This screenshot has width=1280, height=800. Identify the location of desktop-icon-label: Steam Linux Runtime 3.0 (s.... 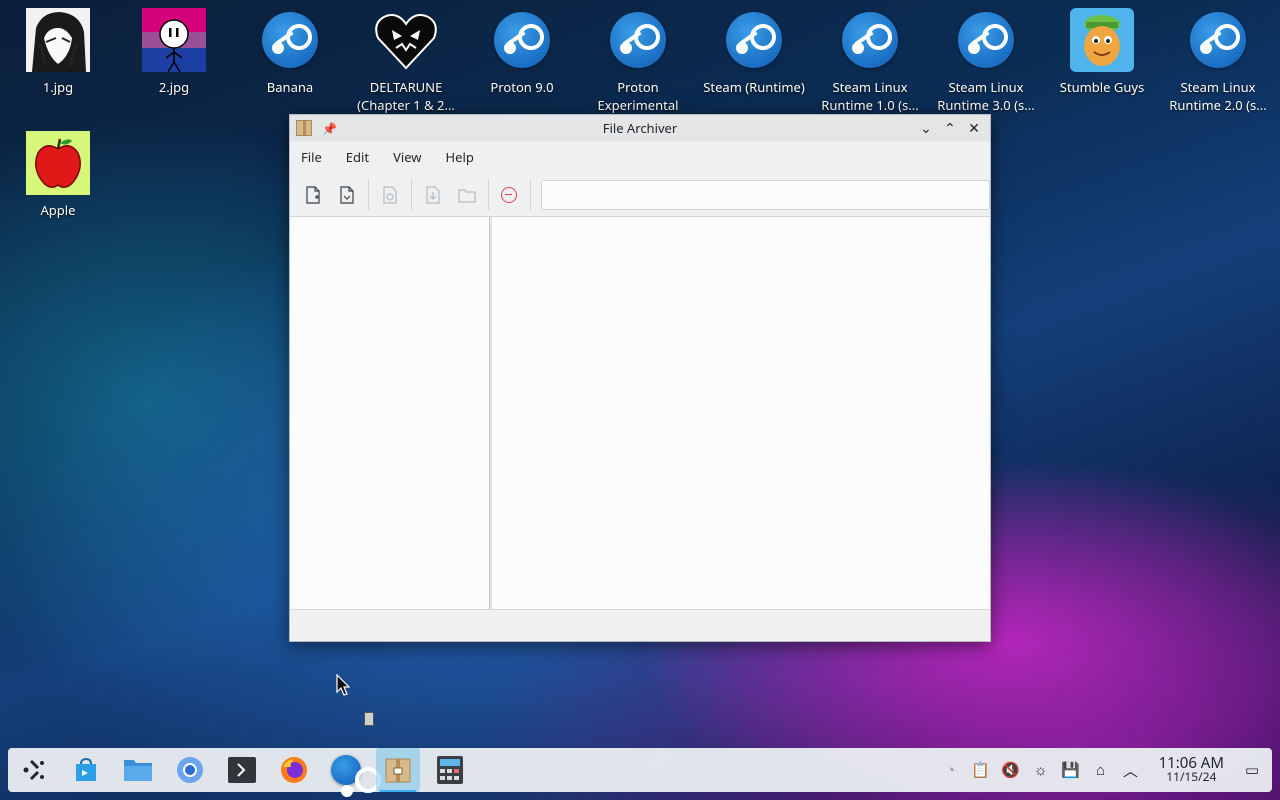
(986, 96).